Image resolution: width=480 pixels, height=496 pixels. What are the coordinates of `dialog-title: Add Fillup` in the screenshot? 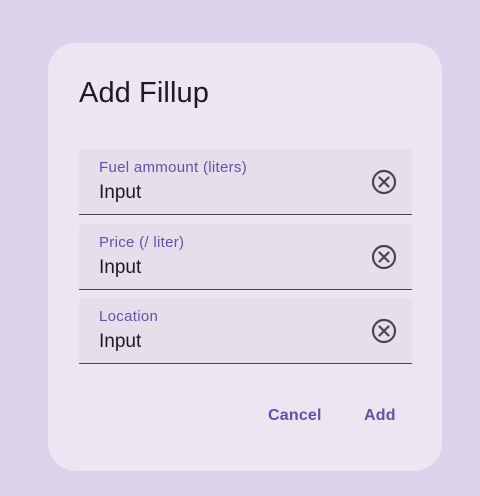 It's located at (144, 93).